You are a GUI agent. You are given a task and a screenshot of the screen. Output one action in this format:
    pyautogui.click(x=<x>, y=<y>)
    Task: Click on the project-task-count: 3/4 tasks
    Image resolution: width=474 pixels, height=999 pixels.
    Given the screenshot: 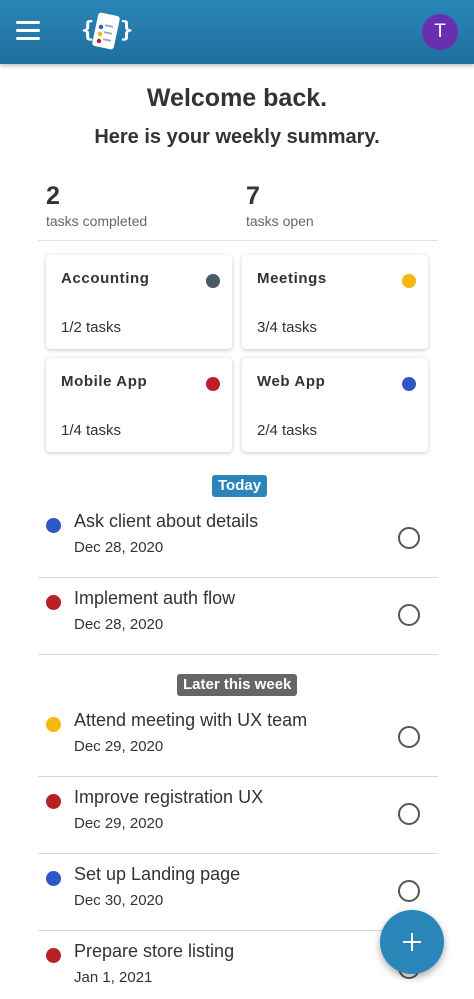 What is the action you would take?
    pyautogui.click(x=287, y=327)
    